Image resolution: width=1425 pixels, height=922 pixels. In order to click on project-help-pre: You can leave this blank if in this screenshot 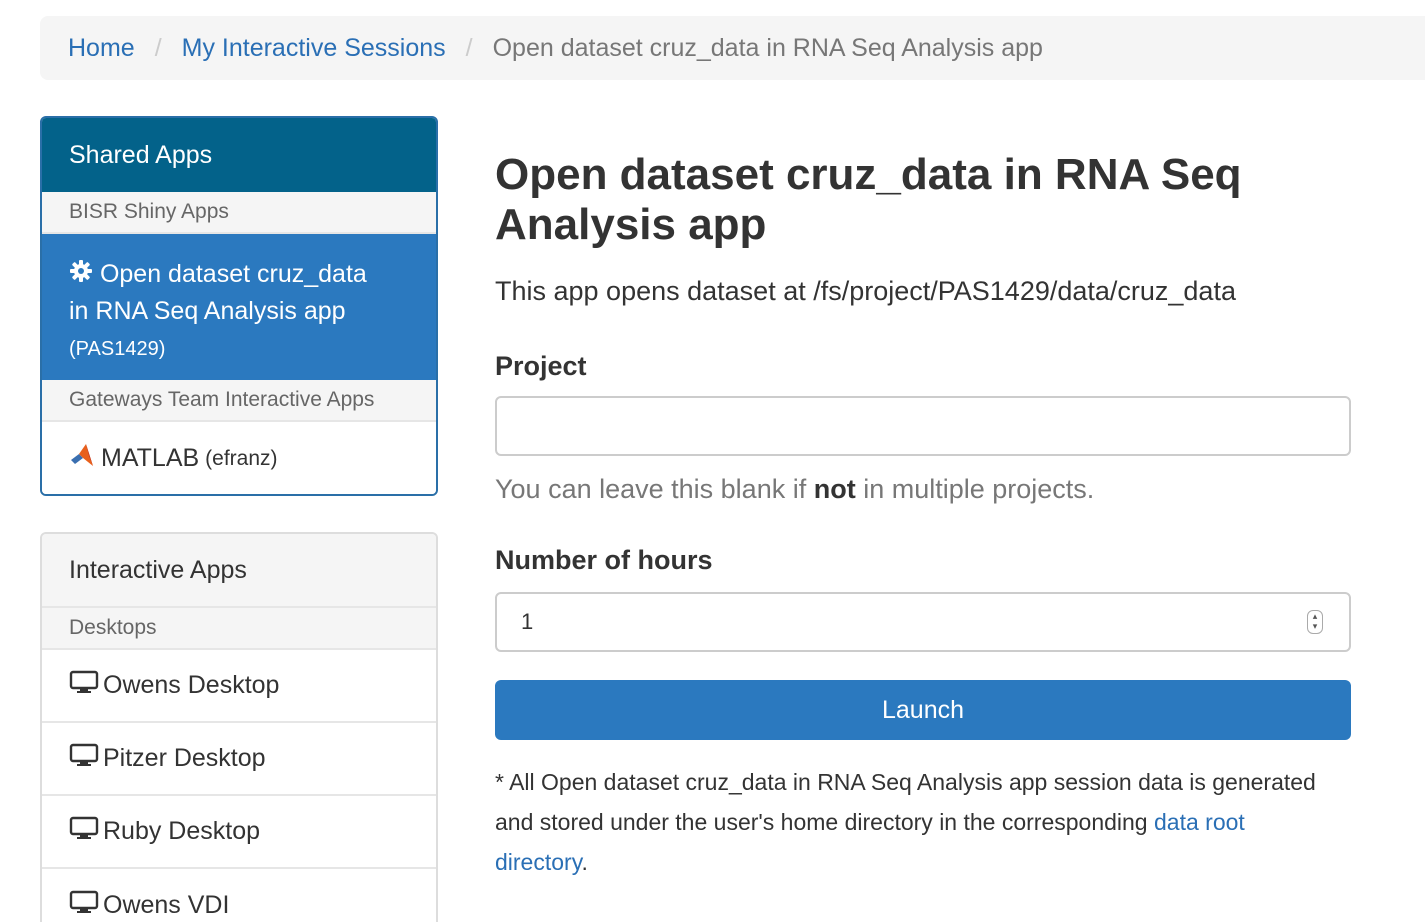, I will do `click(654, 489)`.